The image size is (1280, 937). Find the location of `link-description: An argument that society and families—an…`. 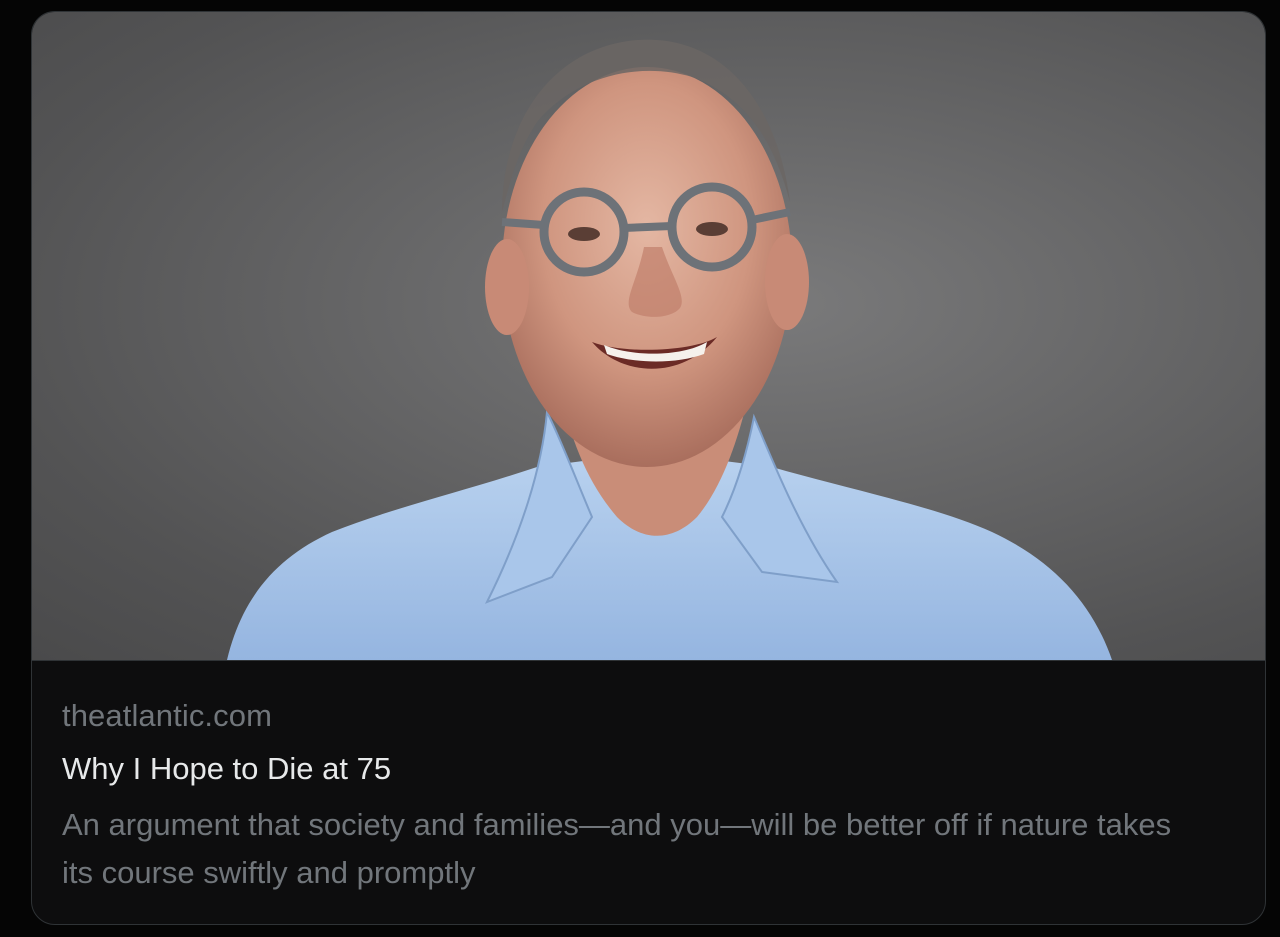

link-description: An argument that society and families—an… is located at coordinates (617, 848).